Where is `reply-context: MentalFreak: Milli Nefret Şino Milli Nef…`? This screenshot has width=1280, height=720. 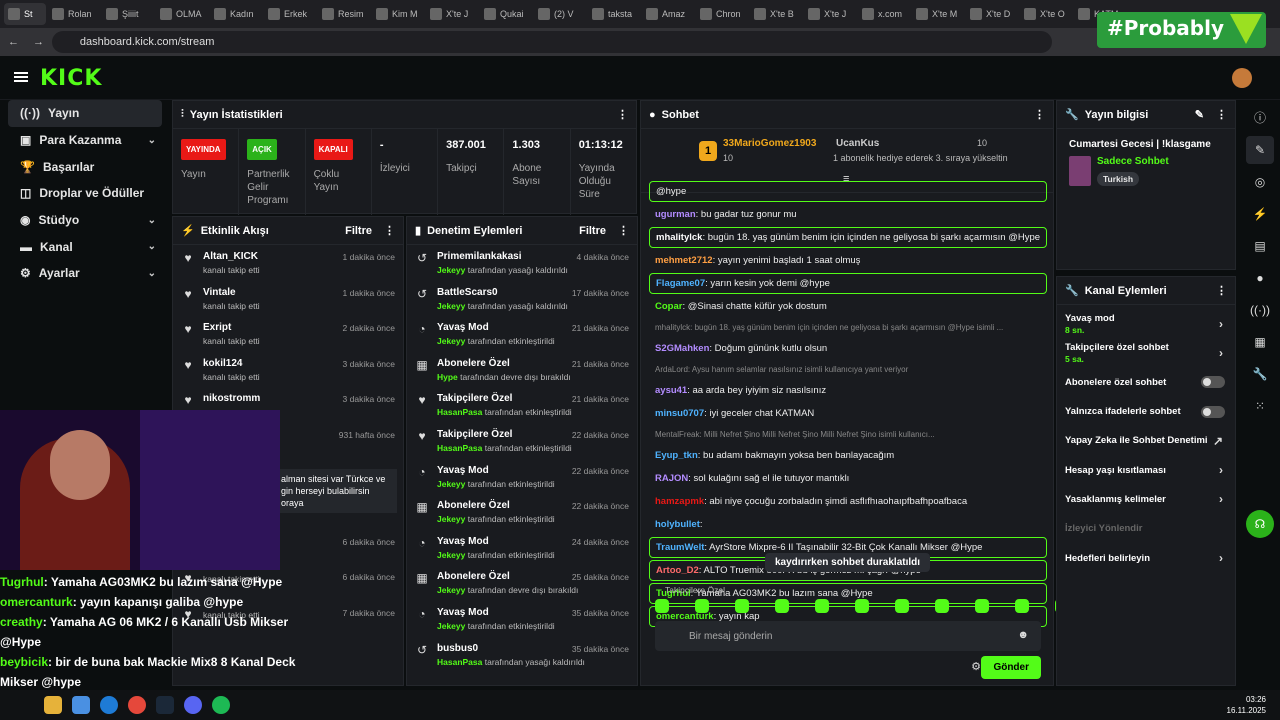 reply-context: MentalFreak: Milli Nefret Şino Milli Nef… is located at coordinates (848, 434).